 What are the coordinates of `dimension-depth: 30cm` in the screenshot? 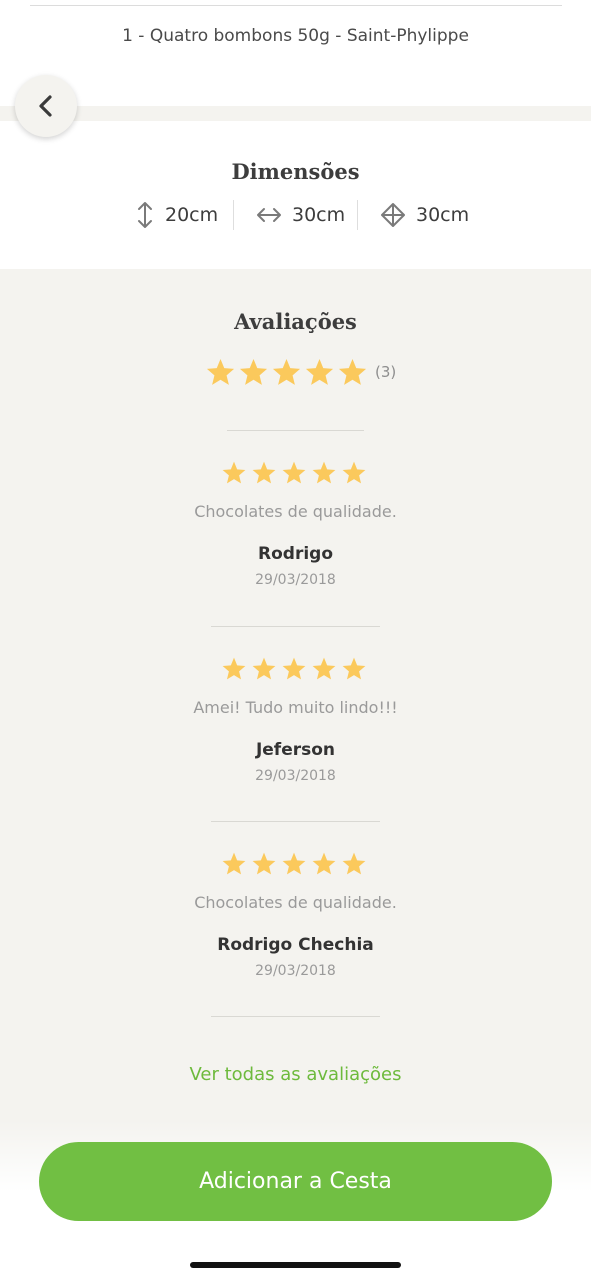 It's located at (424, 215).